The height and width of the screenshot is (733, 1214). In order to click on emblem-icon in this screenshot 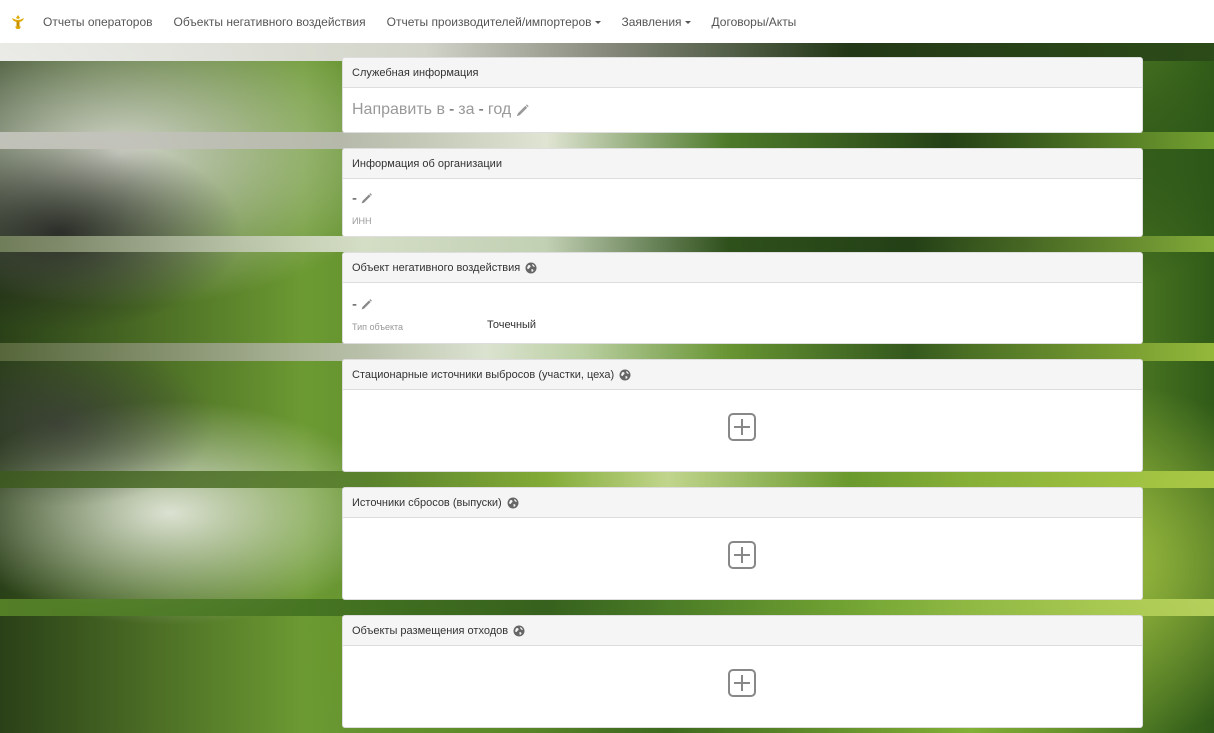, I will do `click(18, 22)`.